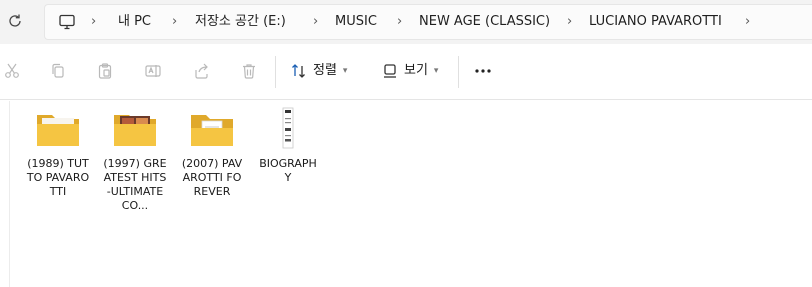 The height and width of the screenshot is (287, 812). I want to click on crumb-this-pc: 내 PC, so click(134, 22).